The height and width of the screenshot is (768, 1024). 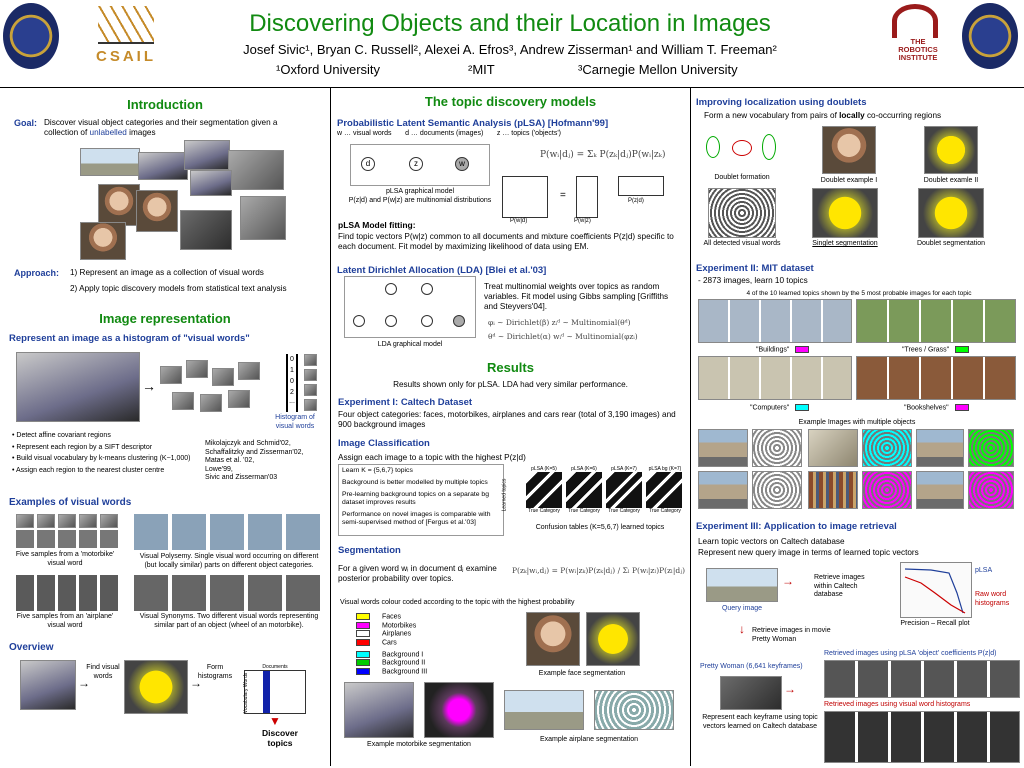 What do you see at coordinates (544, 469) in the screenshot?
I see `conf-title: pLSA (K=5)` at bounding box center [544, 469].